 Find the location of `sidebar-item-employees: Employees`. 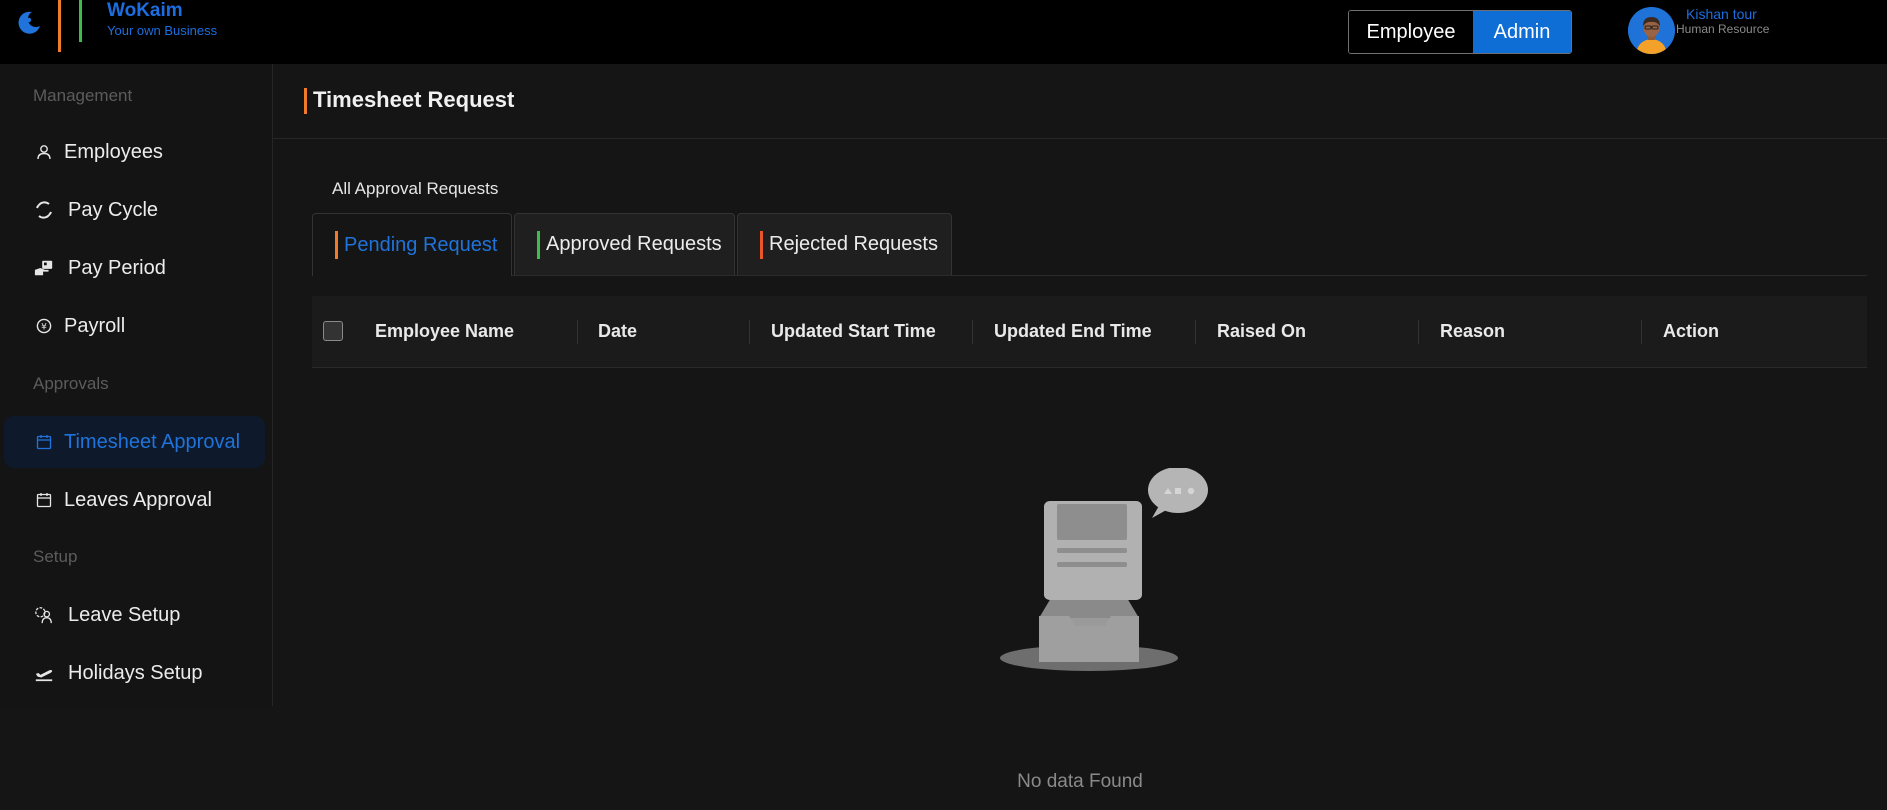

sidebar-item-employees: Employees is located at coordinates (134, 152).